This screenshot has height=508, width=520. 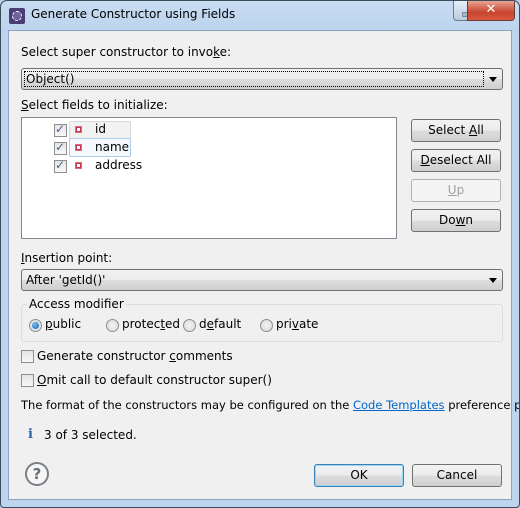 I want to click on close-icon: ✕, so click(x=491, y=9).